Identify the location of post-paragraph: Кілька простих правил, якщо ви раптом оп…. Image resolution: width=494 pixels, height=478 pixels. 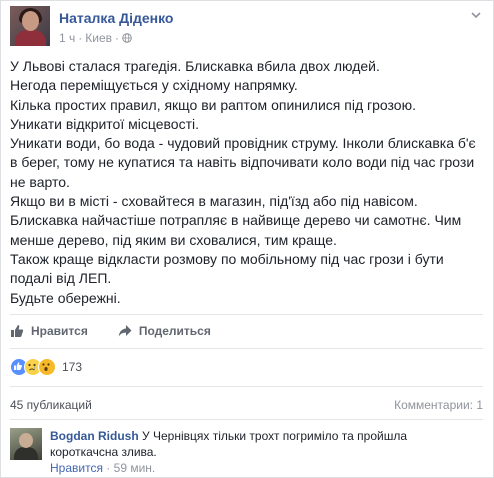
(213, 104).